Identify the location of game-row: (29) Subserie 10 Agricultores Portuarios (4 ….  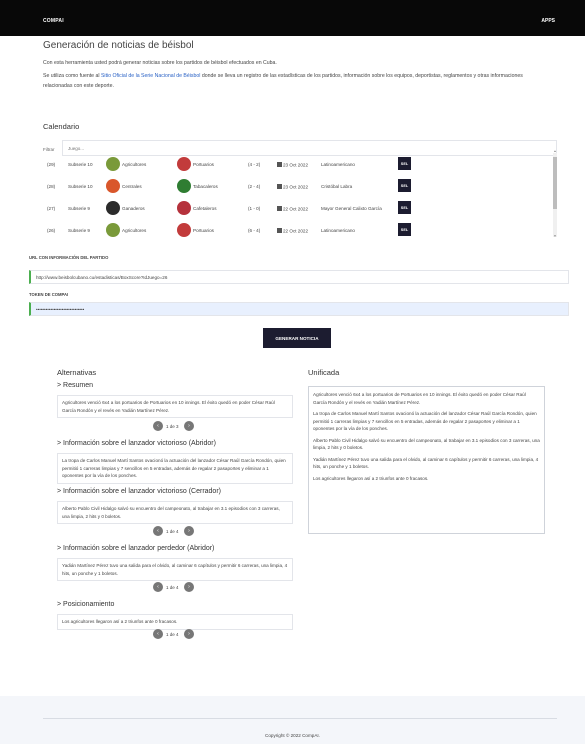
(293, 165).